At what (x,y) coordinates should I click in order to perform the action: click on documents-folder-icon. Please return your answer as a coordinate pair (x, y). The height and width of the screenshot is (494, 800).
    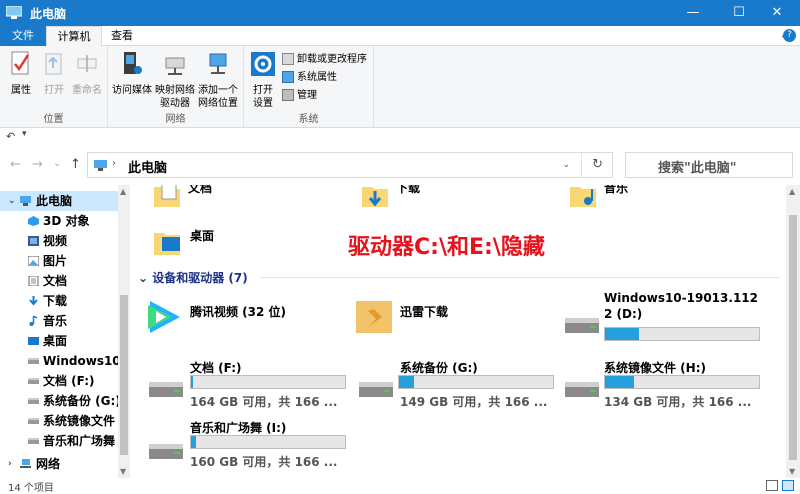
    Looking at the image, I should click on (167, 196).